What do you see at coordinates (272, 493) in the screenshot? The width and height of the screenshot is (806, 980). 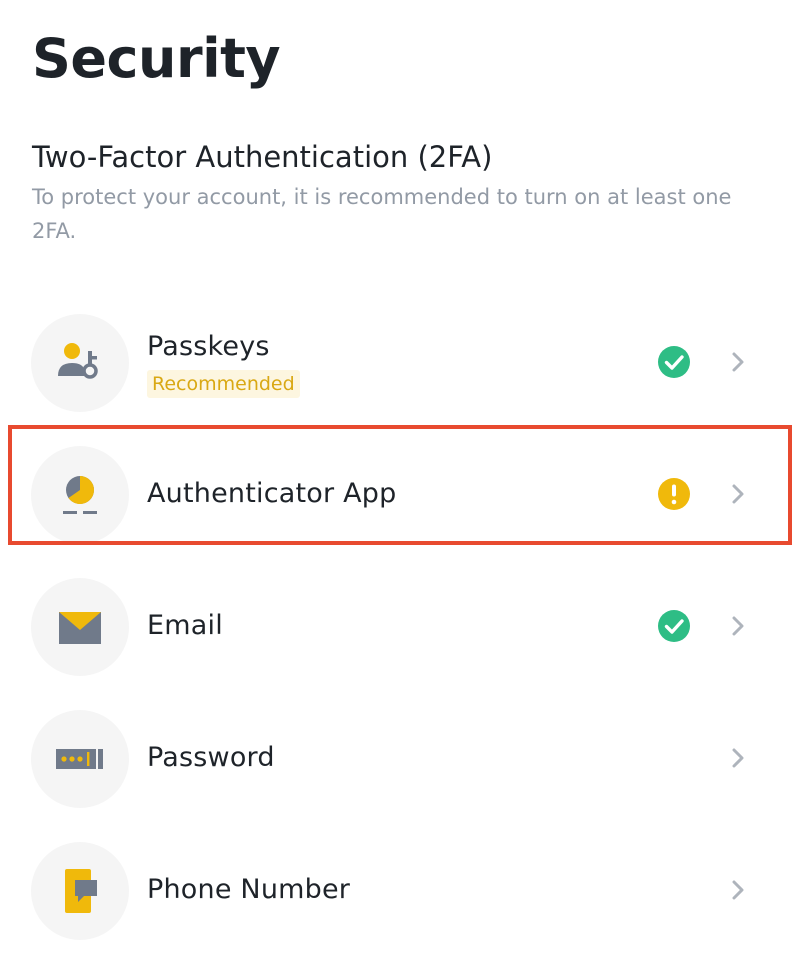 I see `authenticator-app-label: Authenticator App` at bounding box center [272, 493].